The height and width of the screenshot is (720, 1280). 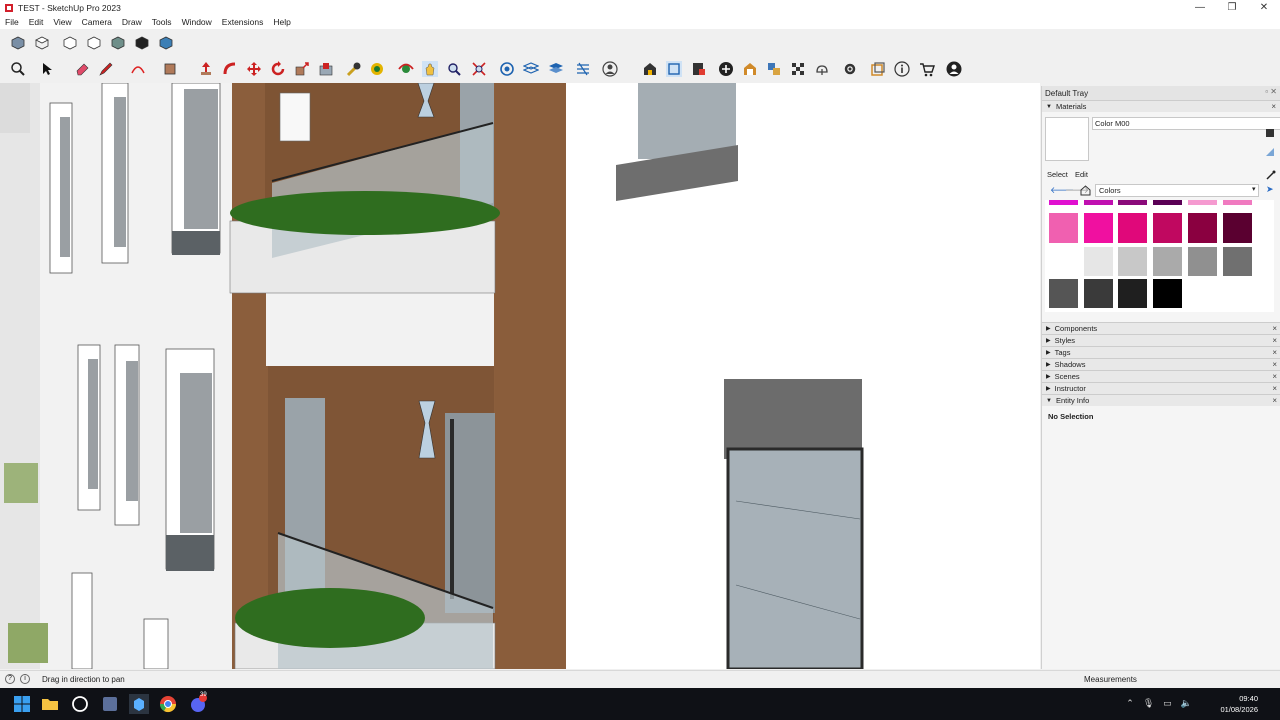 I want to click on zoom-icon, so click(x=18, y=69).